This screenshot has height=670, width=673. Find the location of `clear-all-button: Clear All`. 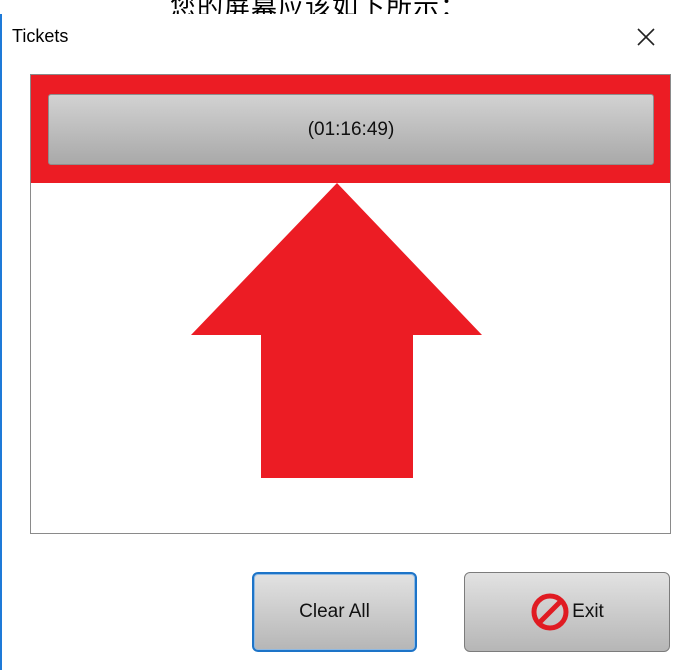

clear-all-button: Clear All is located at coordinates (334, 612).